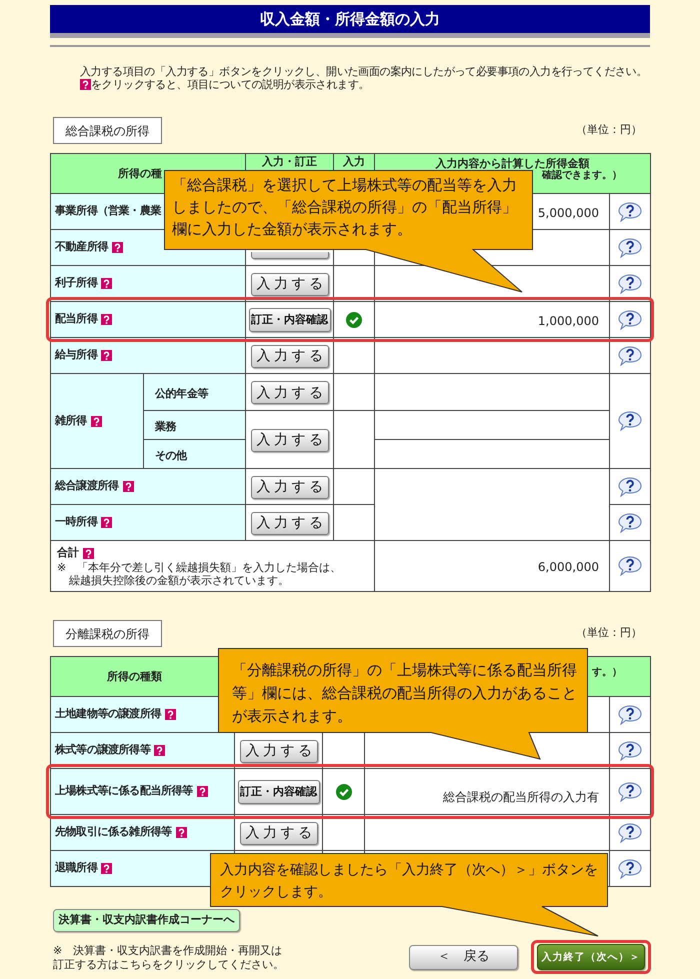 This screenshot has width=700, height=979. I want to click on column-header: 確認できます。）, so click(582, 176).